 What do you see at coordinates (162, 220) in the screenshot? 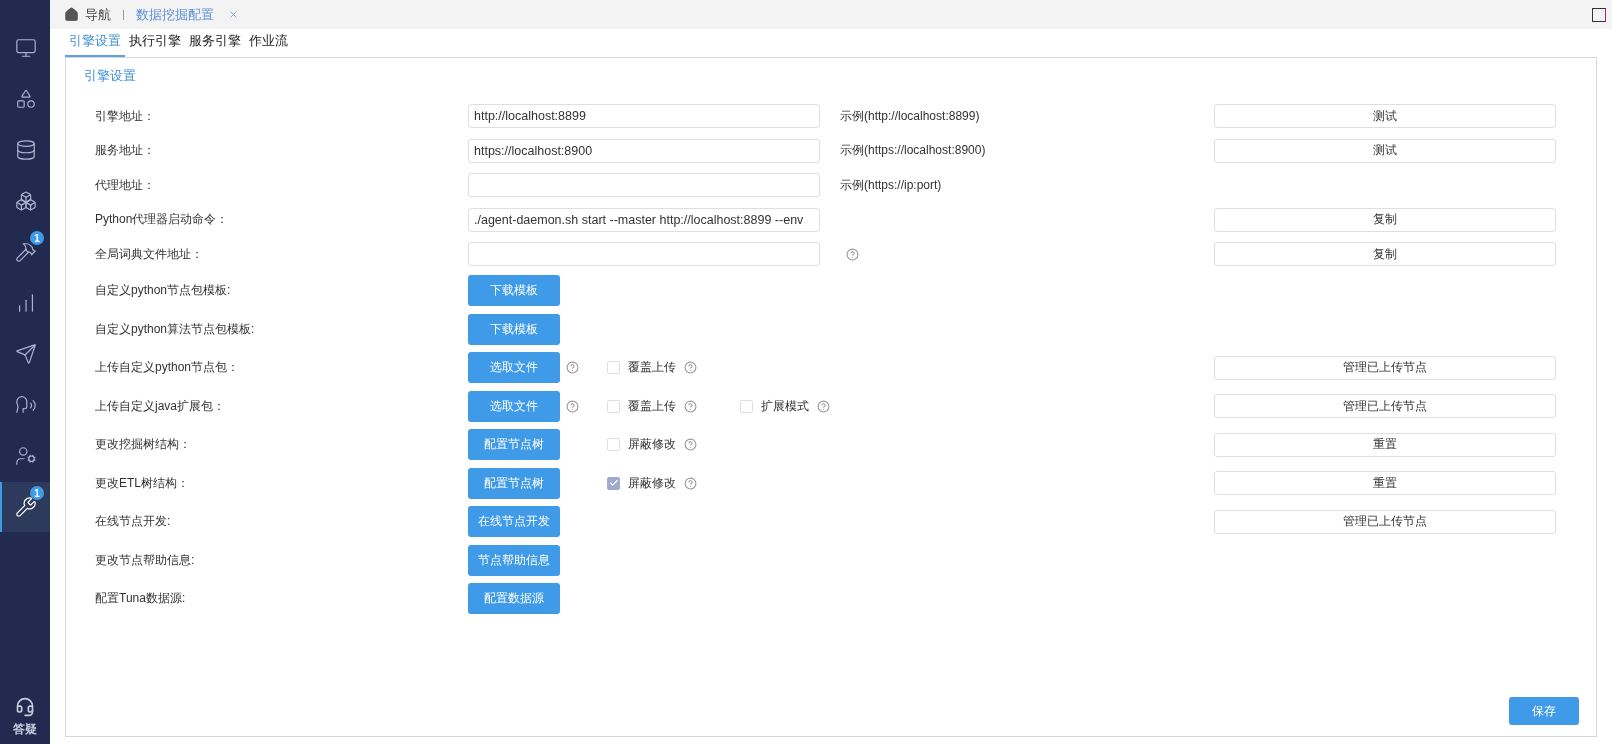
I see `field-label: Python代理器启动命令：` at bounding box center [162, 220].